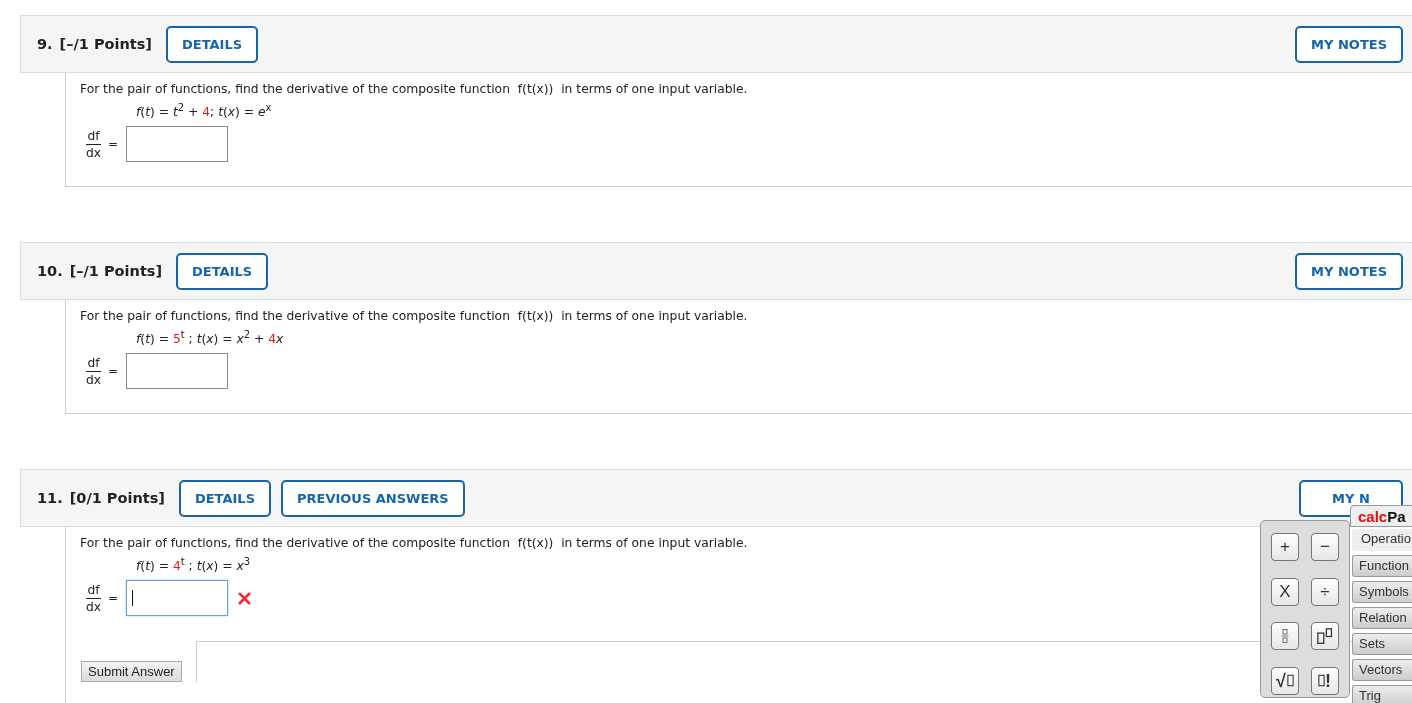 Image resolution: width=1412 pixels, height=703 pixels. What do you see at coordinates (1382, 618) in the screenshot?
I see `calcpad-tab: Relation` at bounding box center [1382, 618].